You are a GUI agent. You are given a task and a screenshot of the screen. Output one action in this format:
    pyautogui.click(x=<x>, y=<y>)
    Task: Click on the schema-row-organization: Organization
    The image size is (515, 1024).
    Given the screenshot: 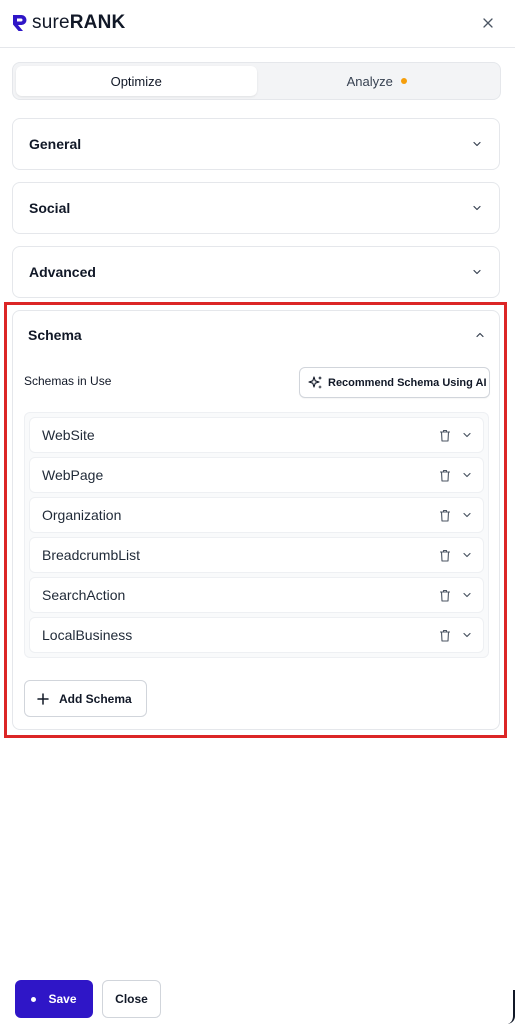 What is the action you would take?
    pyautogui.click(x=256, y=515)
    